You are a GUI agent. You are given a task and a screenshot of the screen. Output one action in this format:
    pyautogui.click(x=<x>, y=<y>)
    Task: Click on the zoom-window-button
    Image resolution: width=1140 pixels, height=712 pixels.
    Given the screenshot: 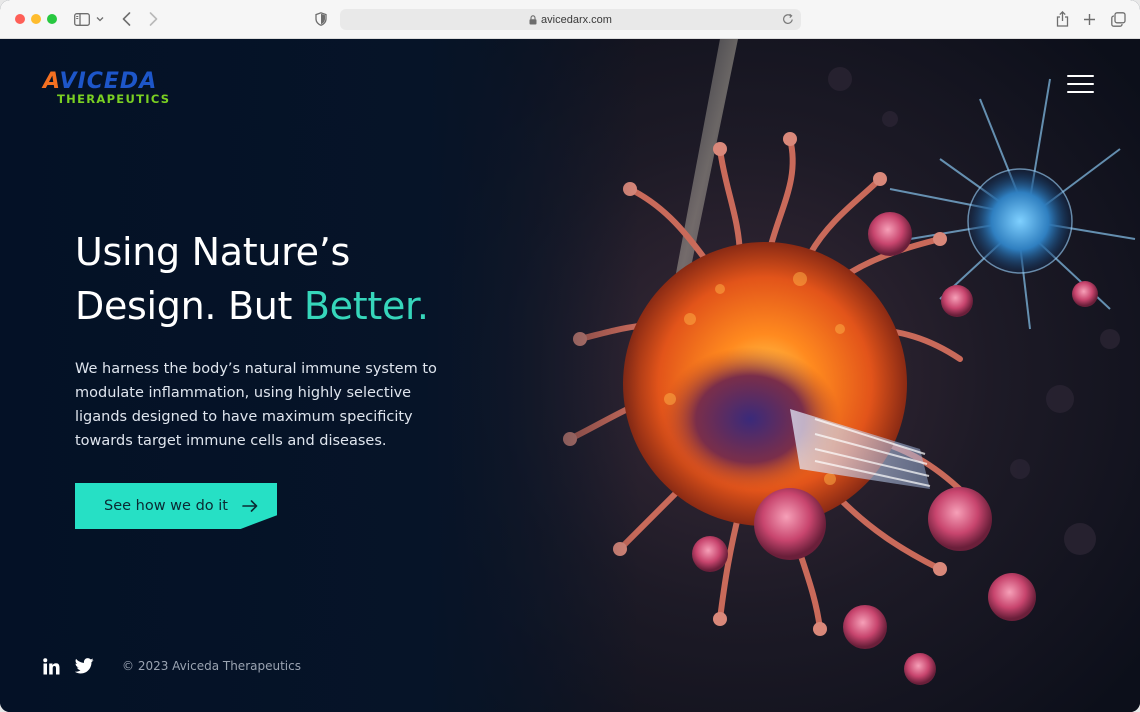 What is the action you would take?
    pyautogui.click(x=52, y=19)
    